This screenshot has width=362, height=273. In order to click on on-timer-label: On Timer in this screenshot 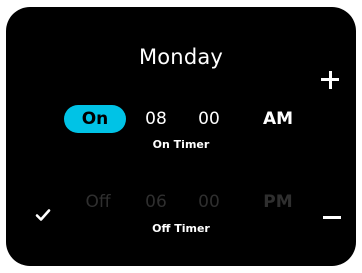, I will do `click(181, 144)`.